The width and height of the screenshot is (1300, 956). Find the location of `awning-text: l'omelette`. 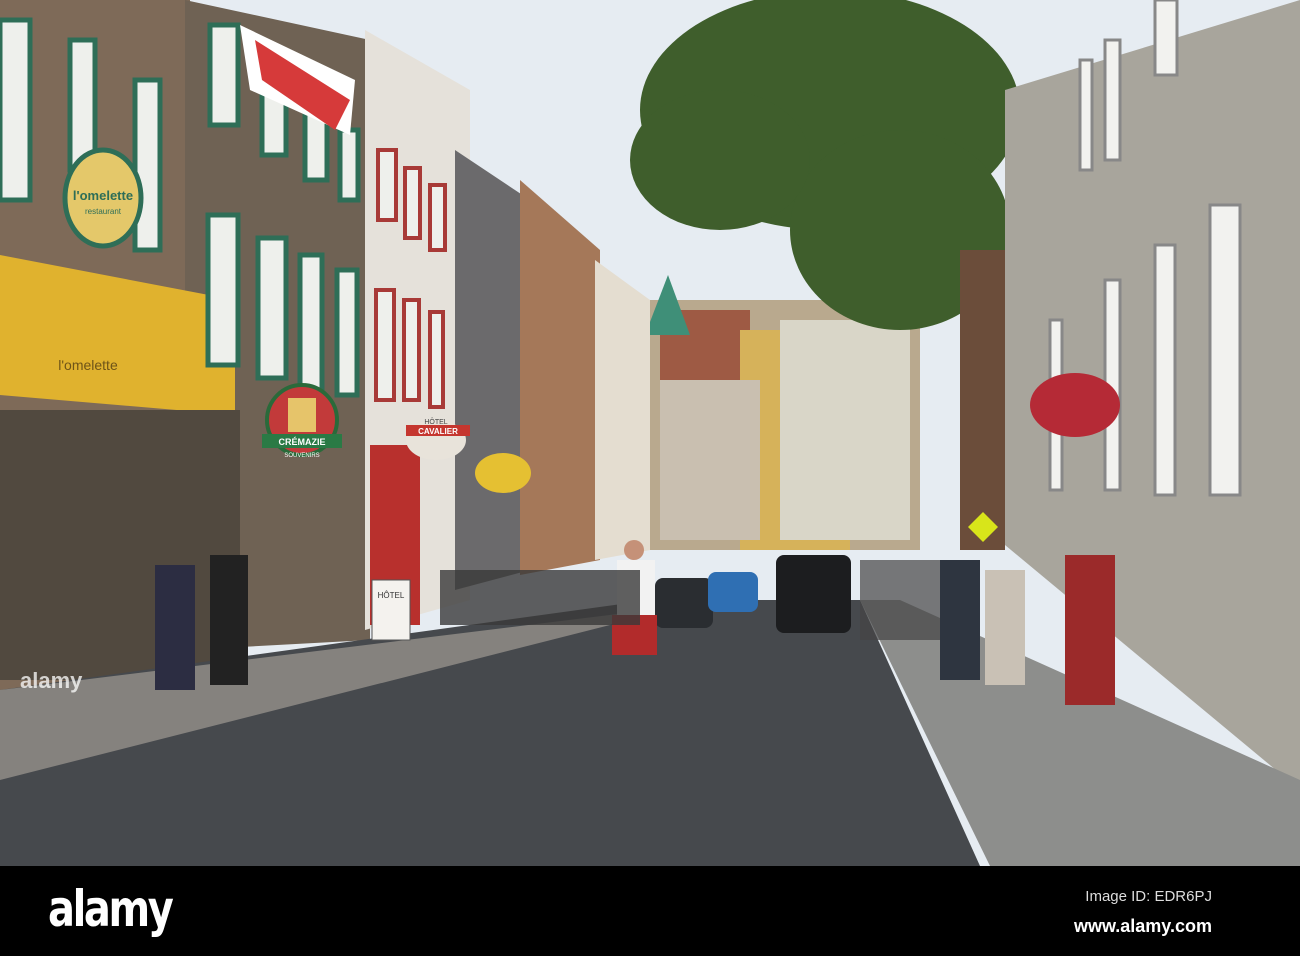

awning-text: l'omelette is located at coordinates (88, 365).